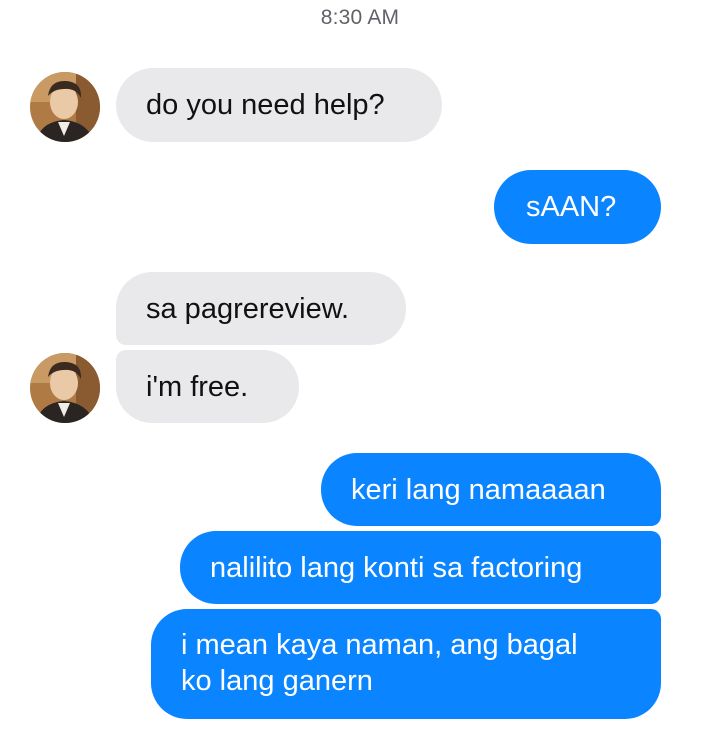 This screenshot has height=734, width=720. I want to click on message-text: sAAN?, so click(571, 207).